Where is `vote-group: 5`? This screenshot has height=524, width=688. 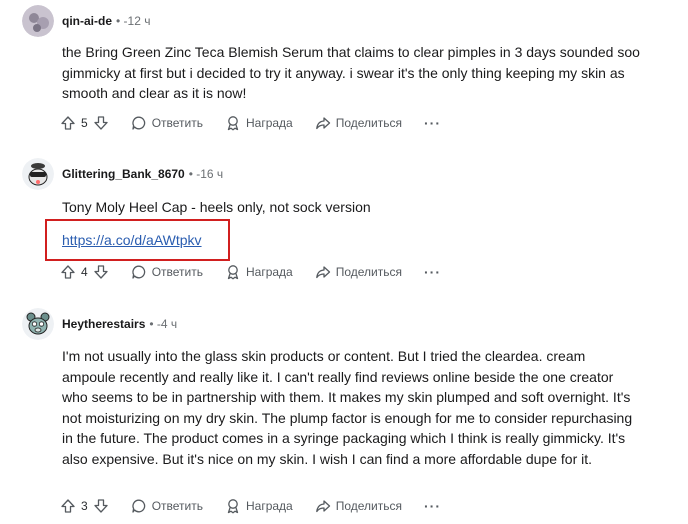
vote-group: 5 is located at coordinates (84, 123).